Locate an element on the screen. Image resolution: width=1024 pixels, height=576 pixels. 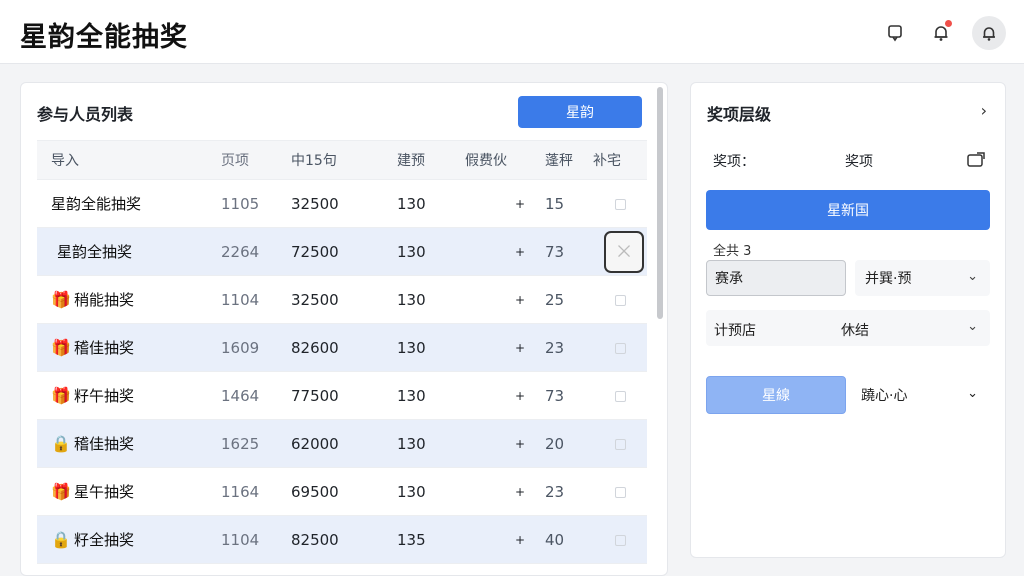
field-label: 全共 3 is located at coordinates (732, 251).